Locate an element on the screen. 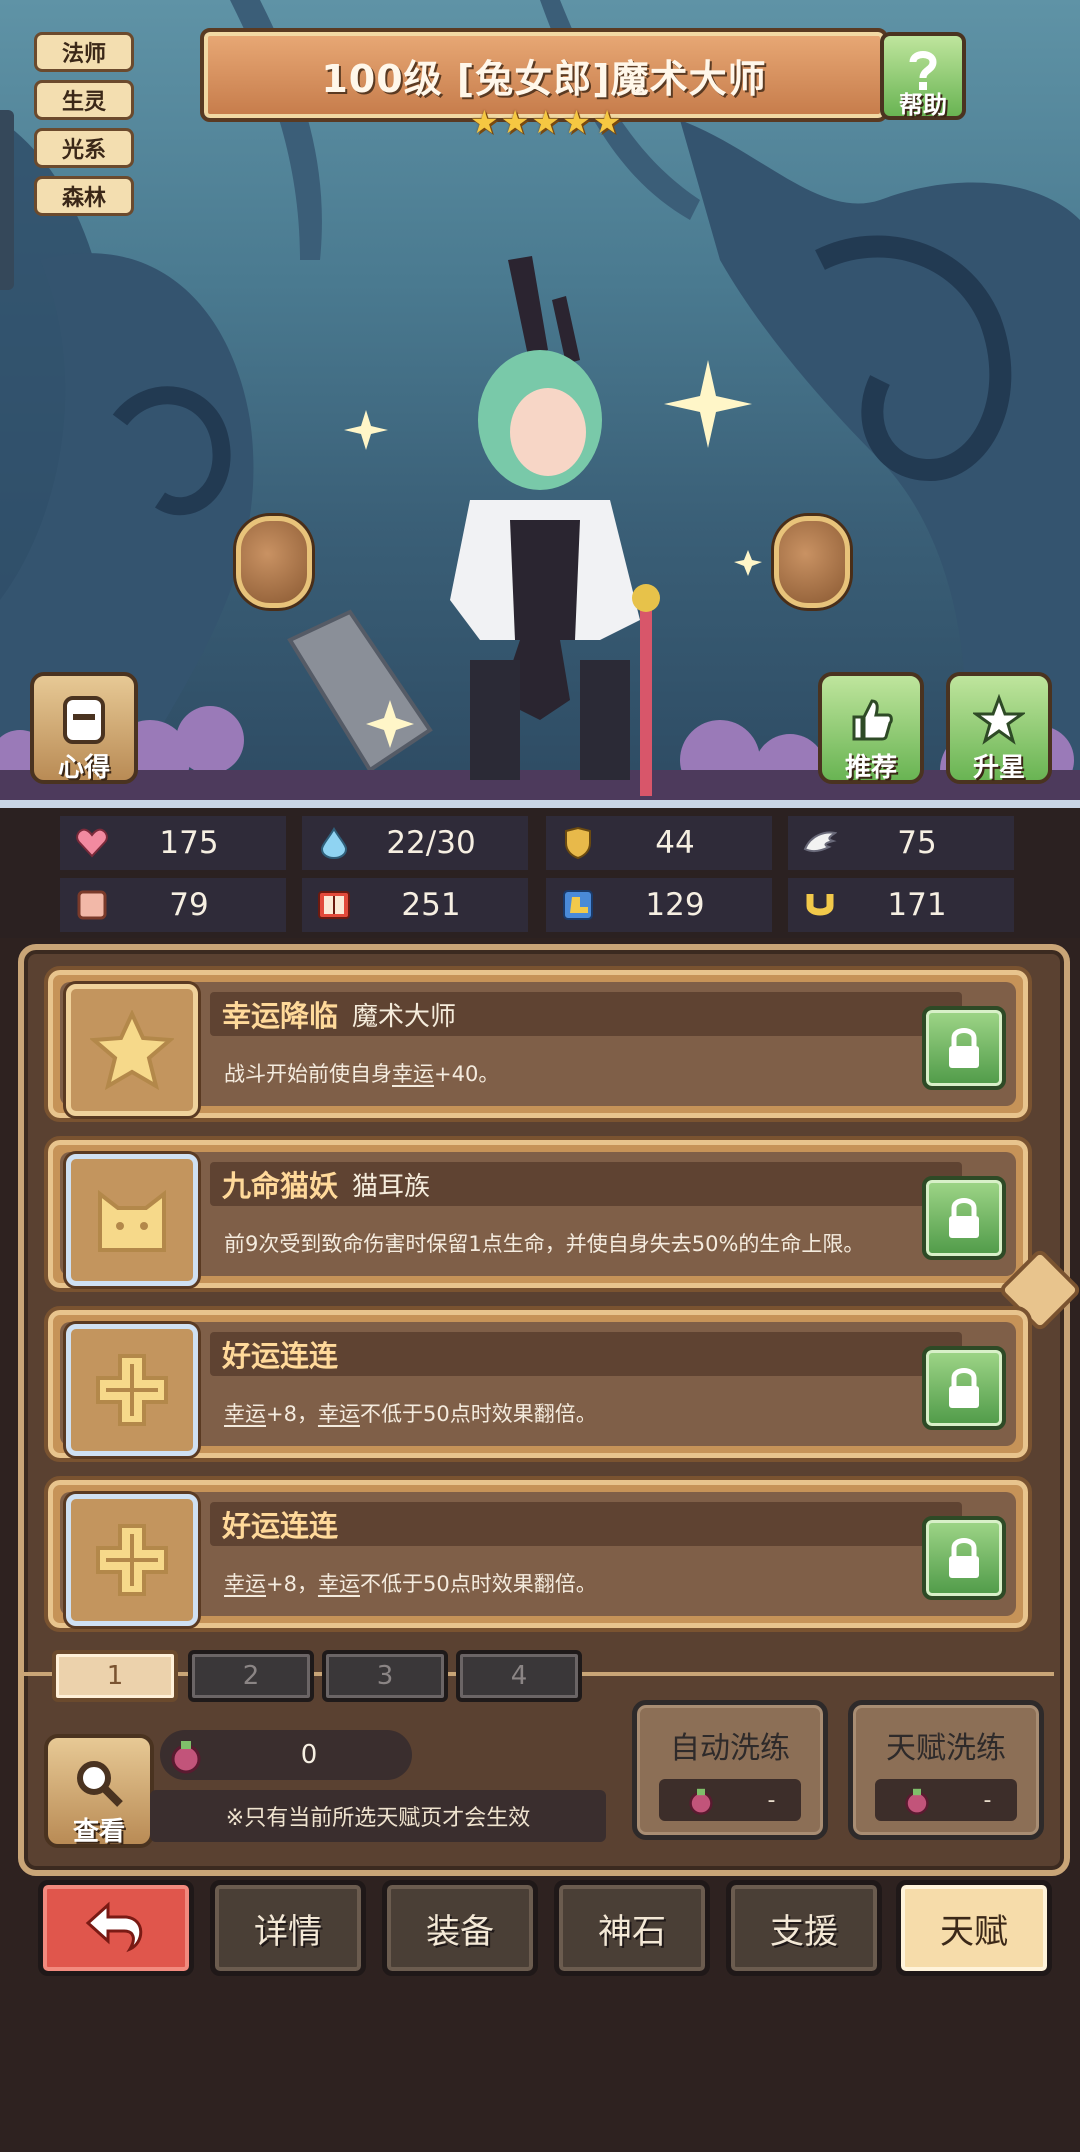 This screenshot has height=2152, width=1080. refine-gem-counter: 0 is located at coordinates (286, 1755).